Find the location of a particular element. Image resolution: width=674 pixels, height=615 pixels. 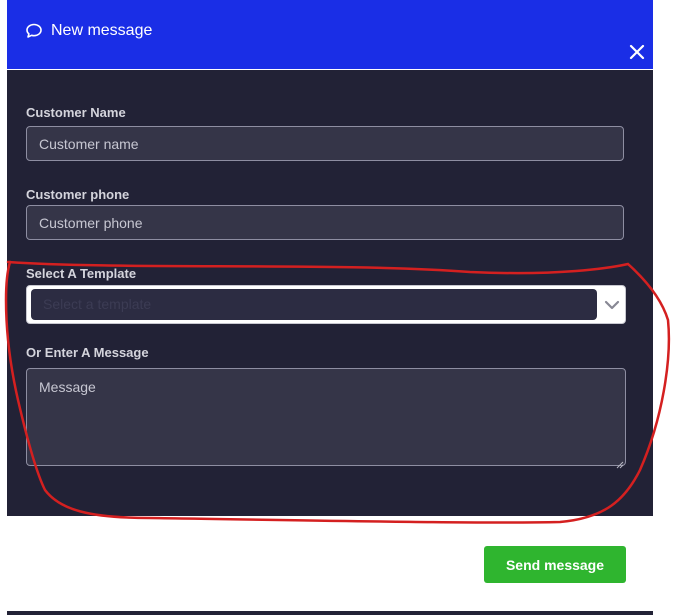

chevron-down-icon is located at coordinates (612, 305).